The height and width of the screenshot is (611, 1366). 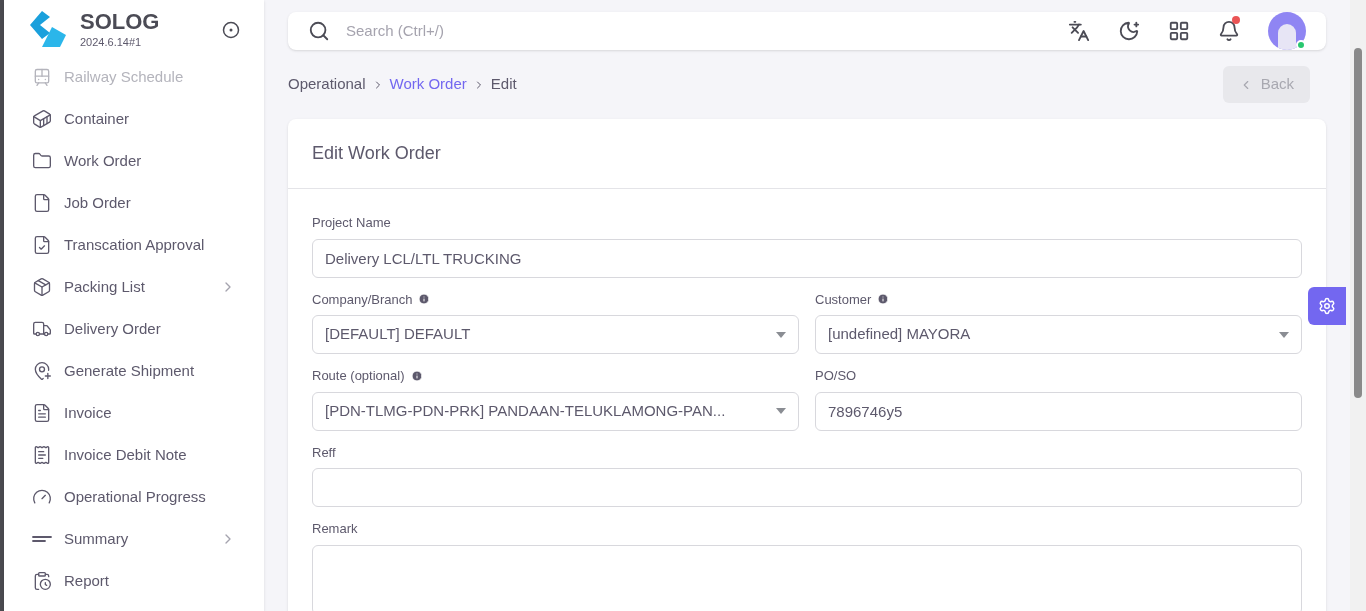 What do you see at coordinates (1179, 31) in the screenshot?
I see `apps-icon` at bounding box center [1179, 31].